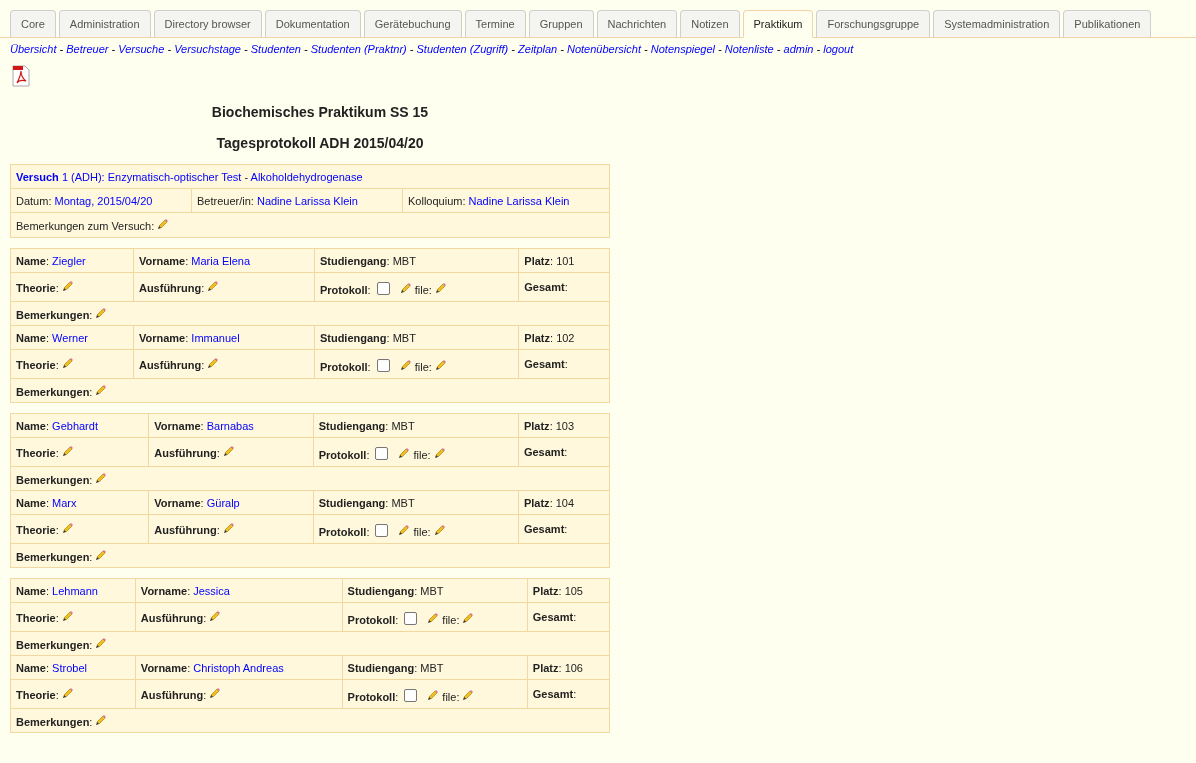  What do you see at coordinates (223, 502) in the screenshot?
I see `first-name-link: Güralp` at bounding box center [223, 502].